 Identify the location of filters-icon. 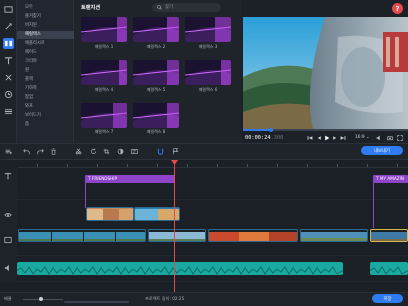
(8, 26).